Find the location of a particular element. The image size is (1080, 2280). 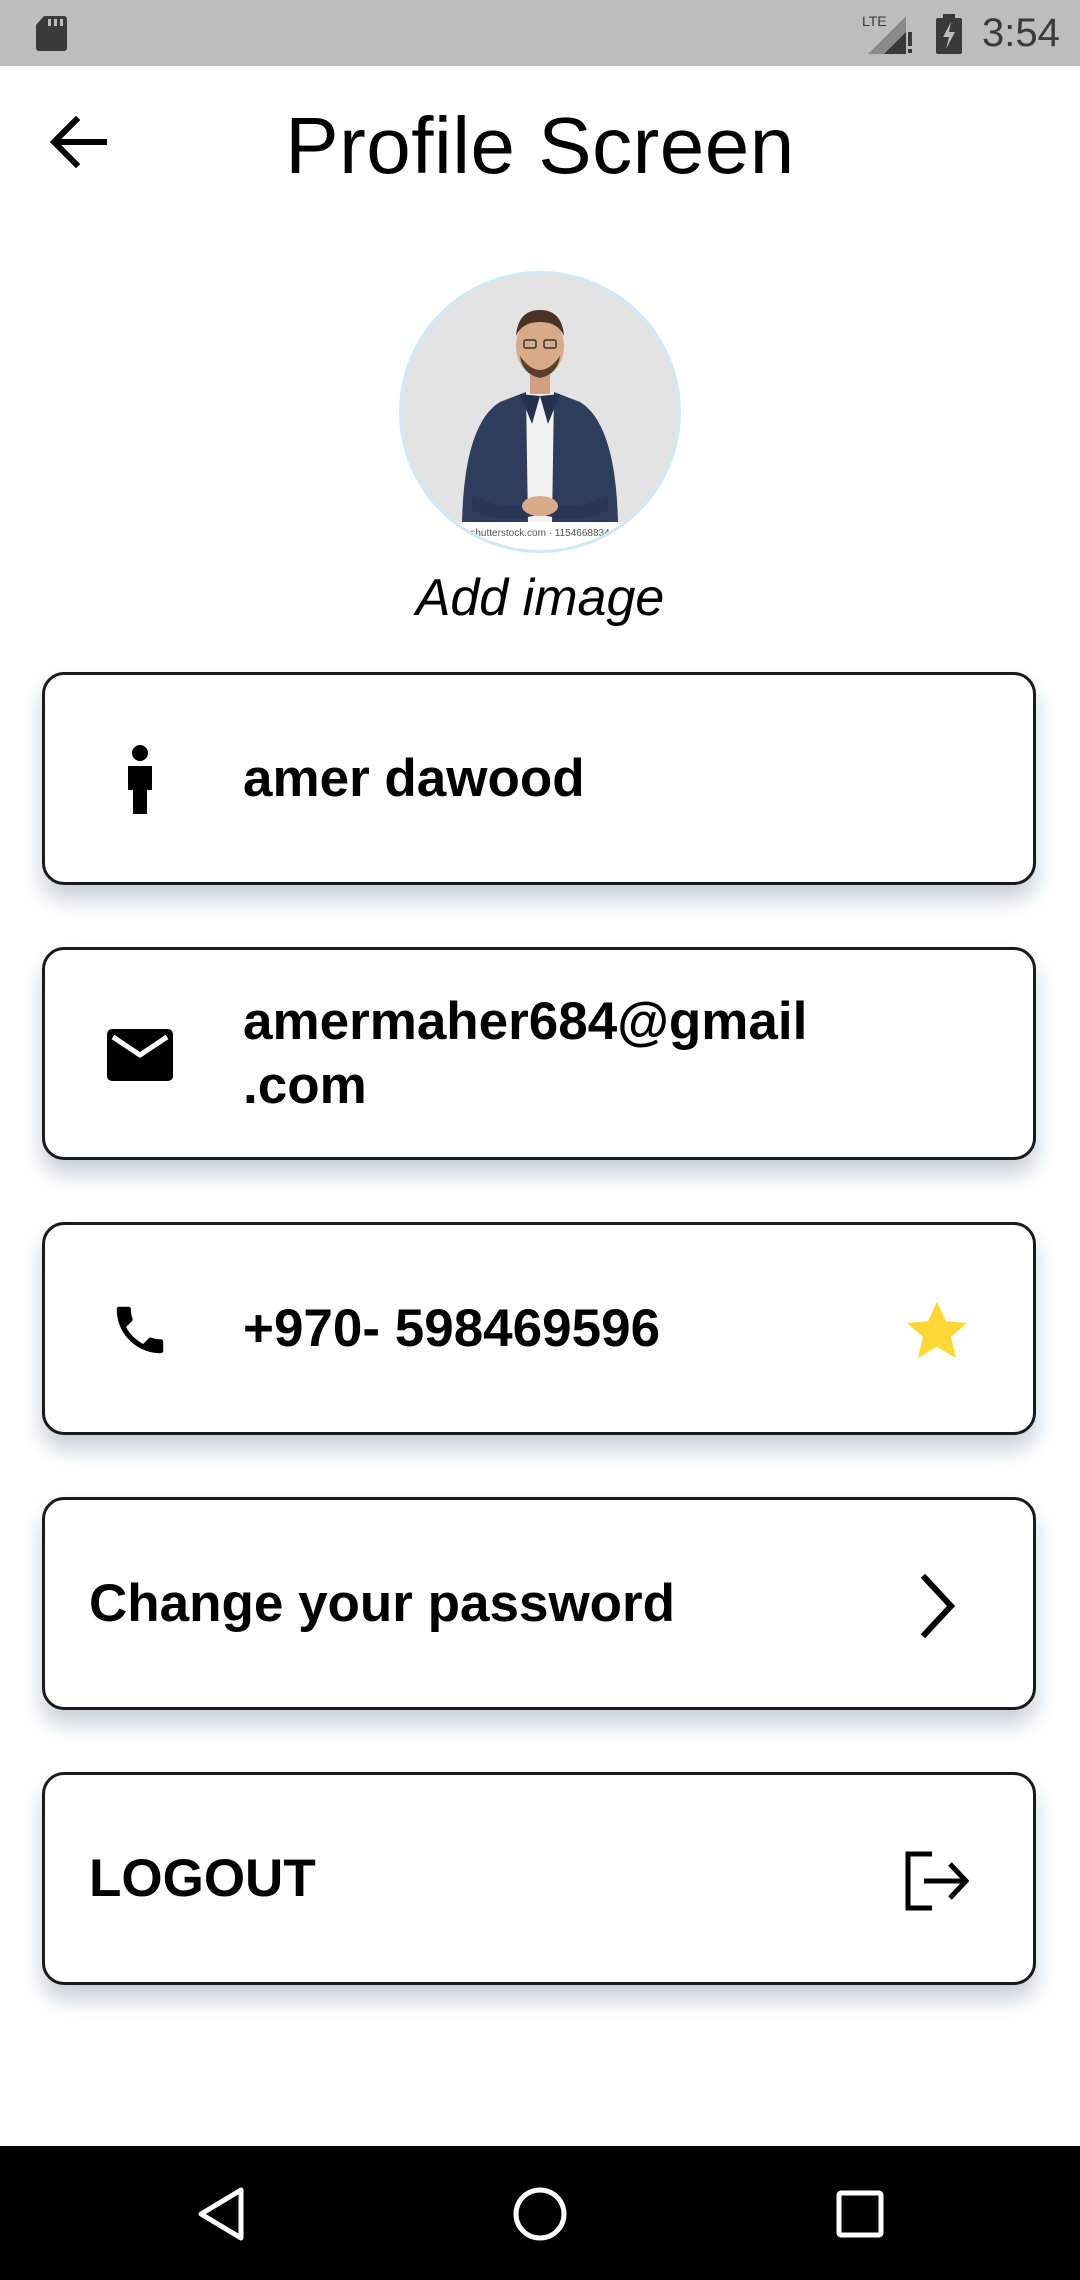

phone-card: +970- 598469596 is located at coordinates (539, 1328).